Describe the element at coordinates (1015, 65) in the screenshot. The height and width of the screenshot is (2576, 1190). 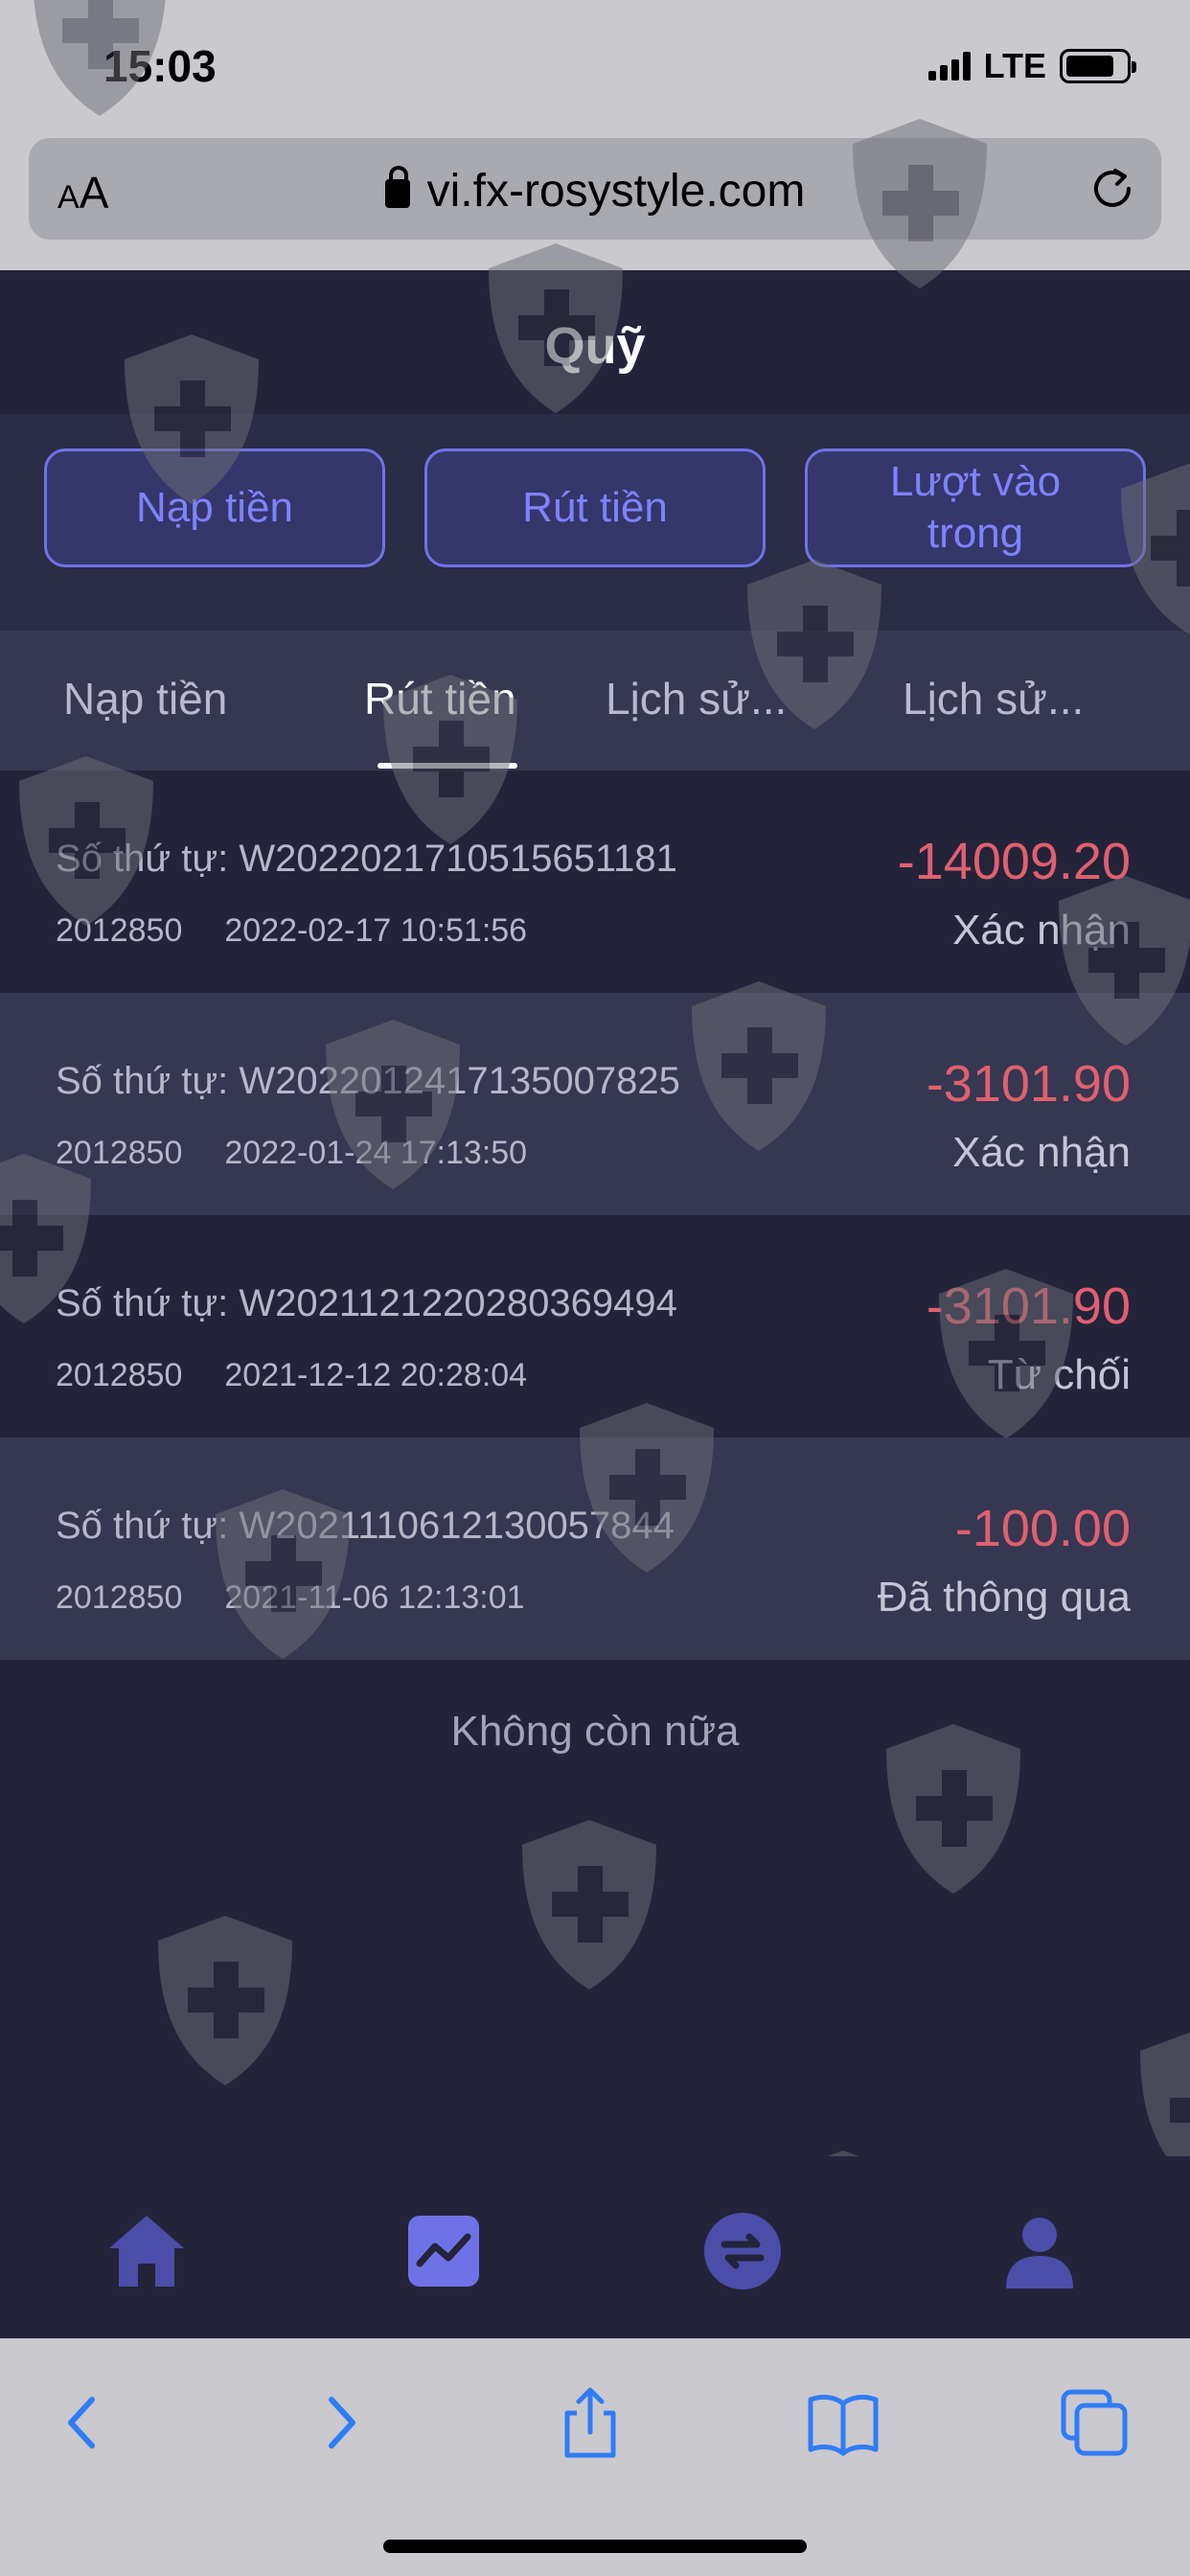
I see `network-label: LTE` at that location.